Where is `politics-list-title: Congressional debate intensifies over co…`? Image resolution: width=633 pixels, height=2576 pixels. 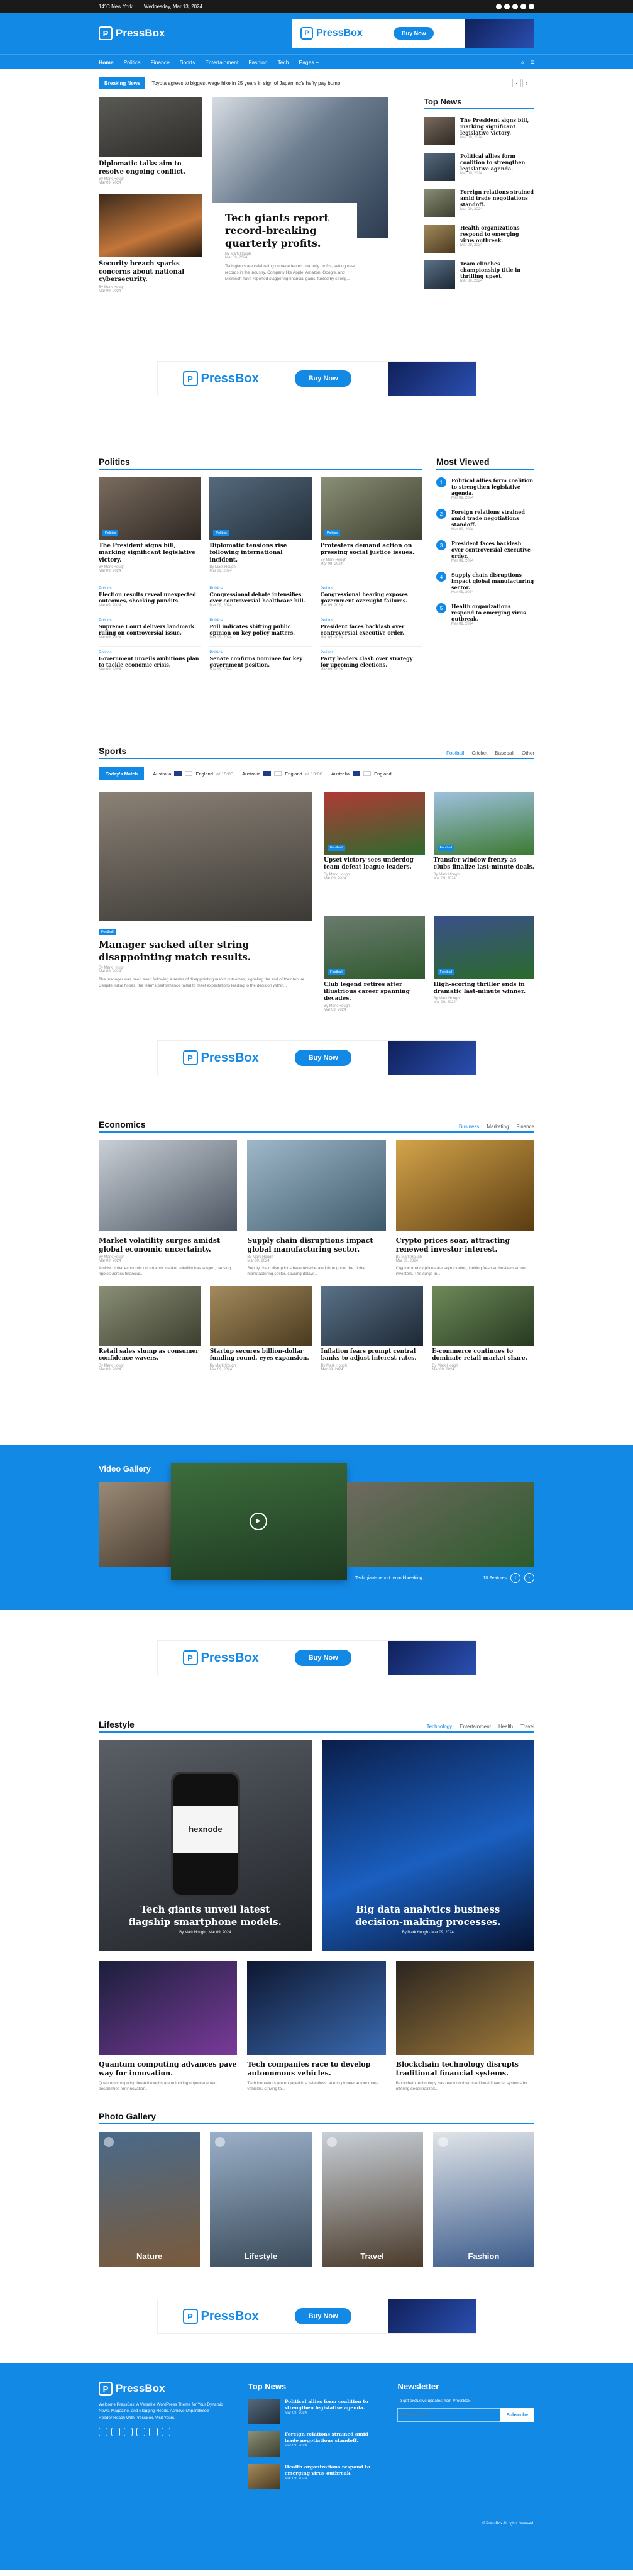 politics-list-title: Congressional debate intensifies over co… is located at coordinates (260, 597).